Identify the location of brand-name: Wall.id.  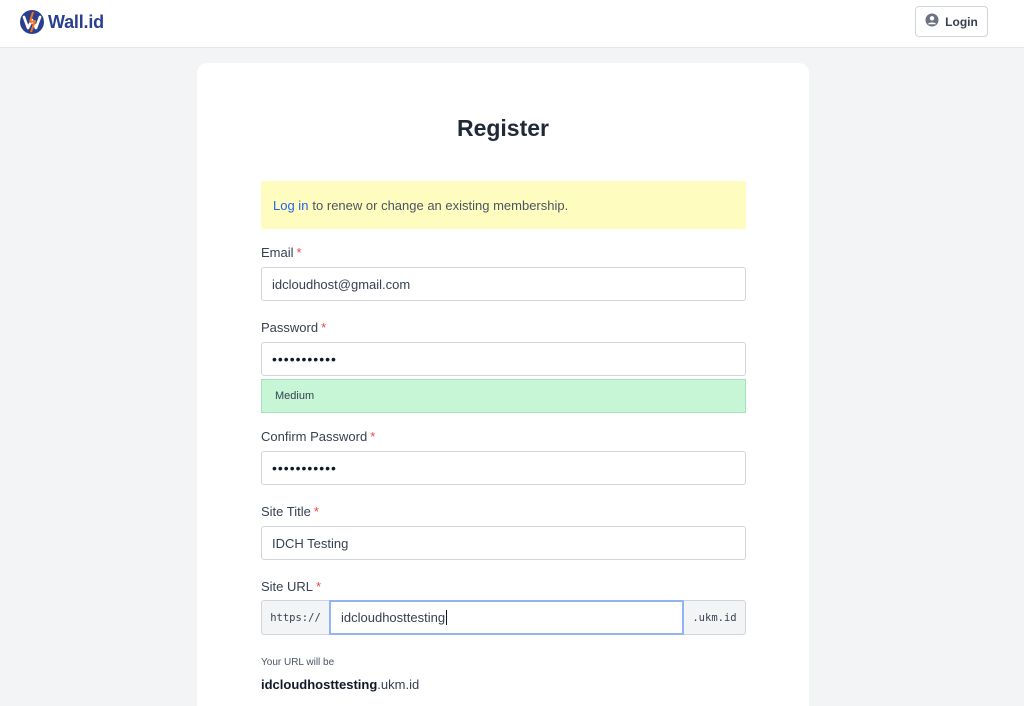
(76, 21).